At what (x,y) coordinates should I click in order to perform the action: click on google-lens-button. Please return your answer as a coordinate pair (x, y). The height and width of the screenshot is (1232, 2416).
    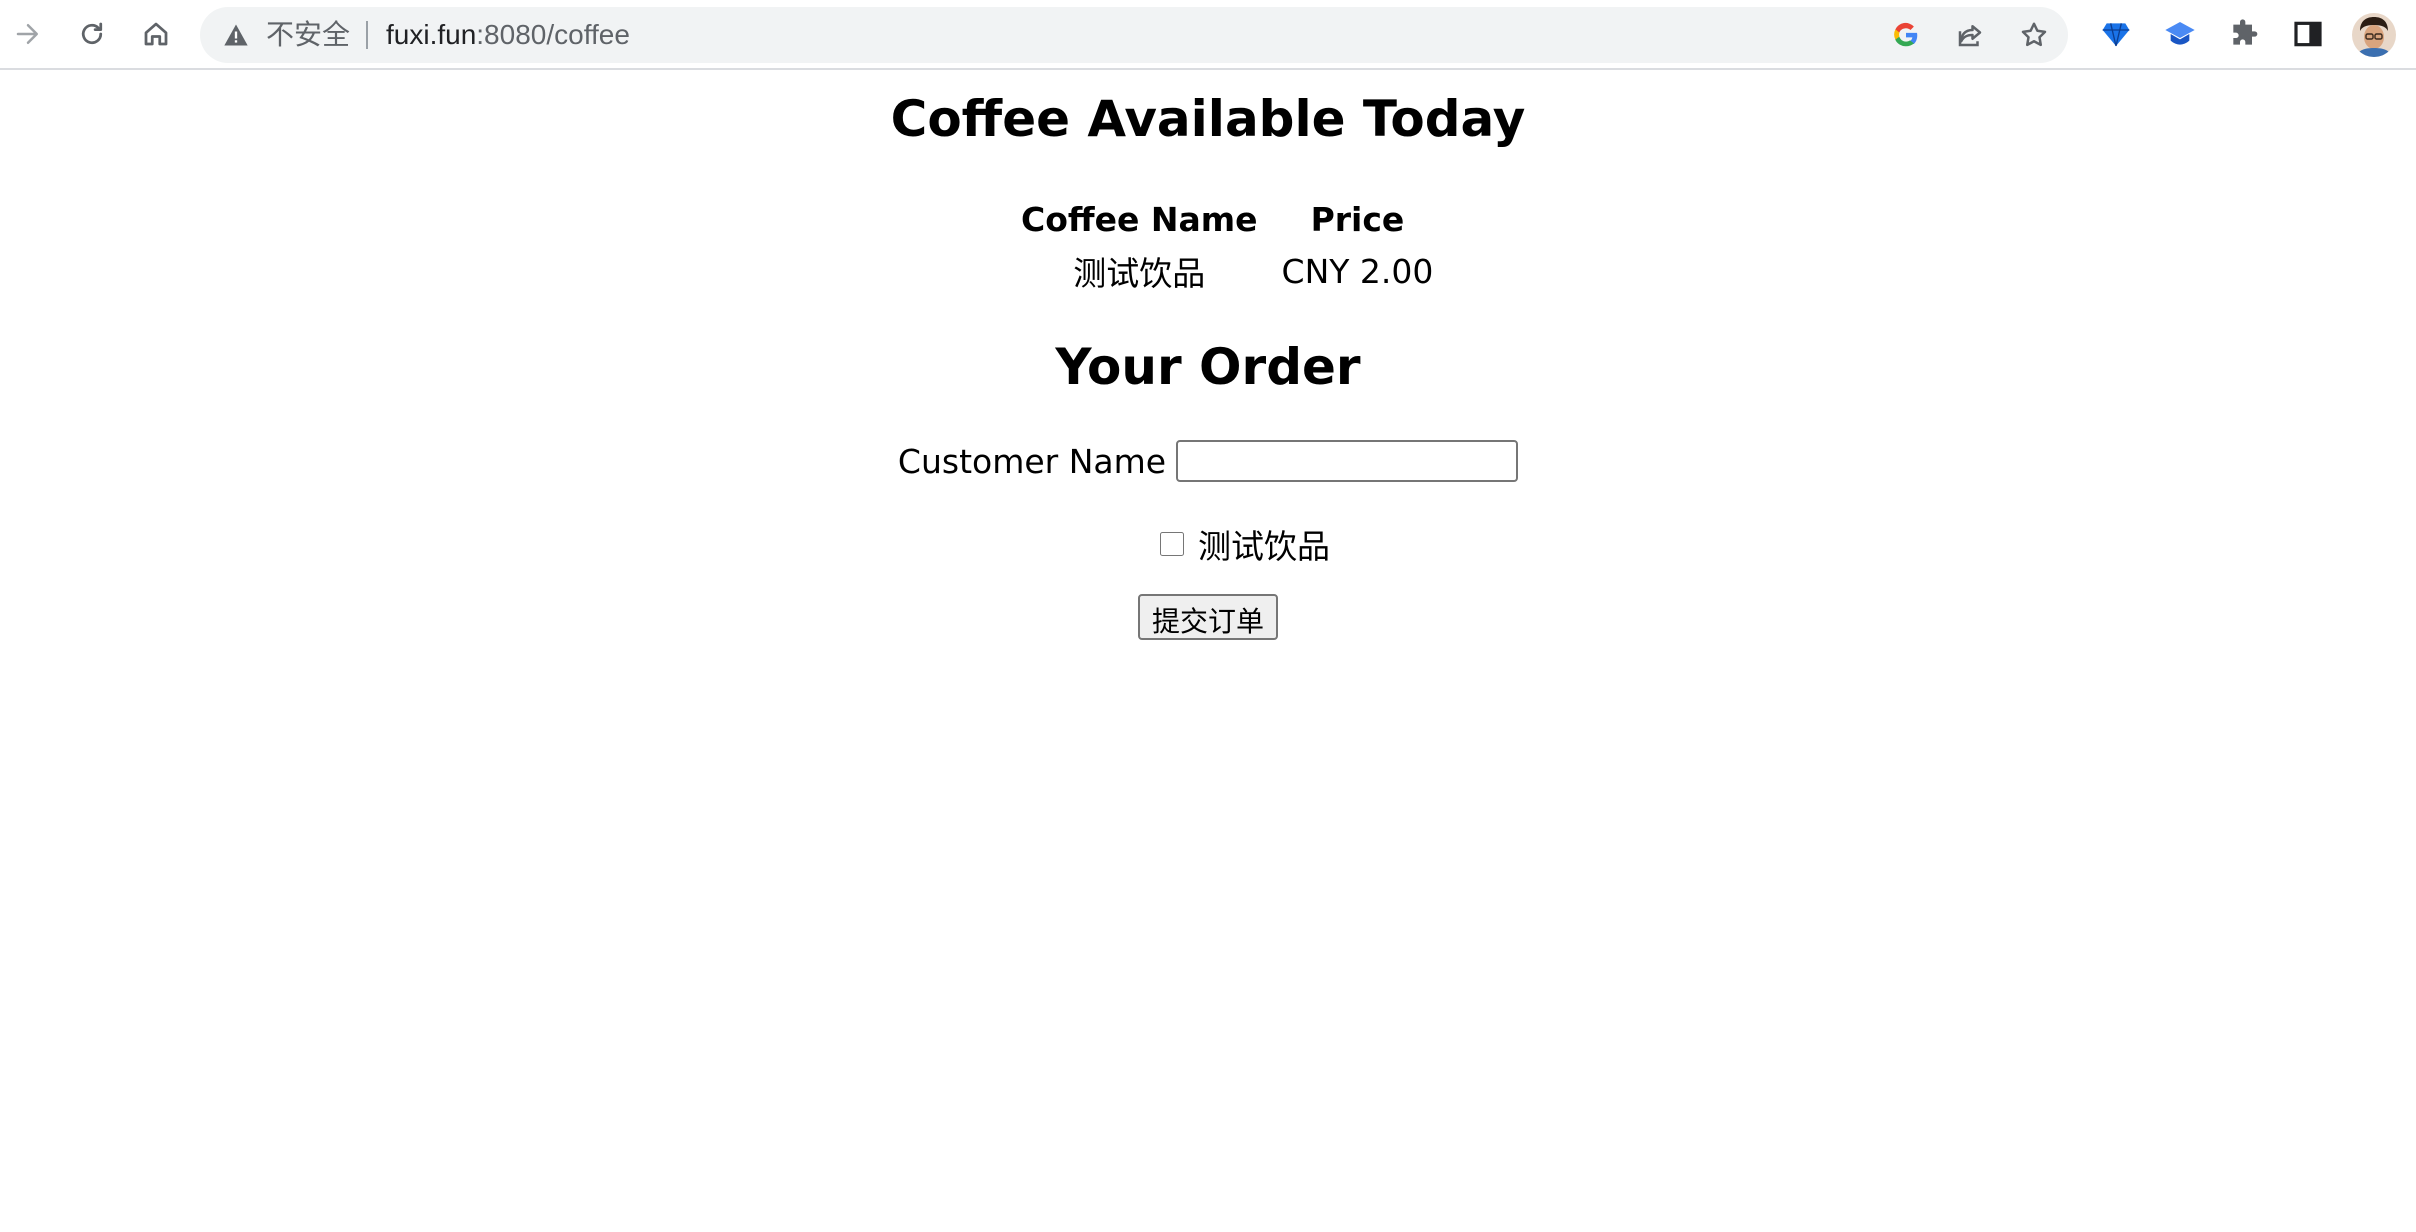
    Looking at the image, I should click on (1906, 35).